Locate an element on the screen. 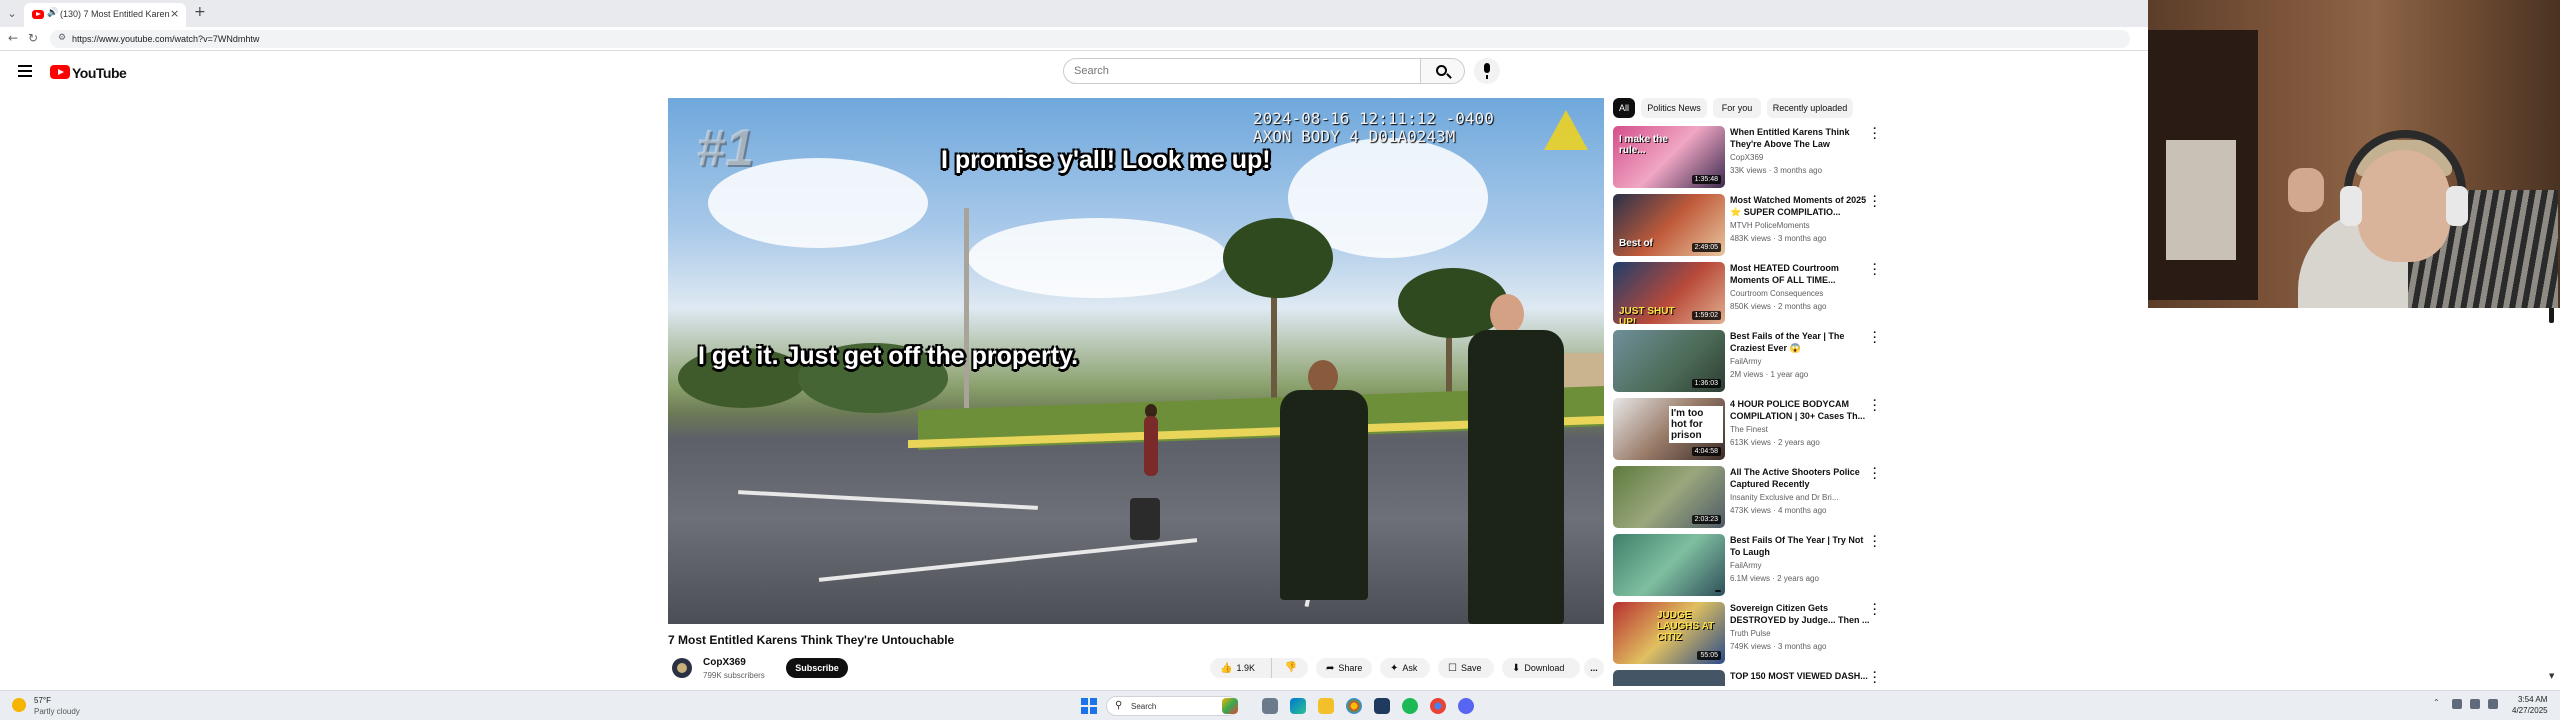  chip-all: All is located at coordinates (1624, 108).